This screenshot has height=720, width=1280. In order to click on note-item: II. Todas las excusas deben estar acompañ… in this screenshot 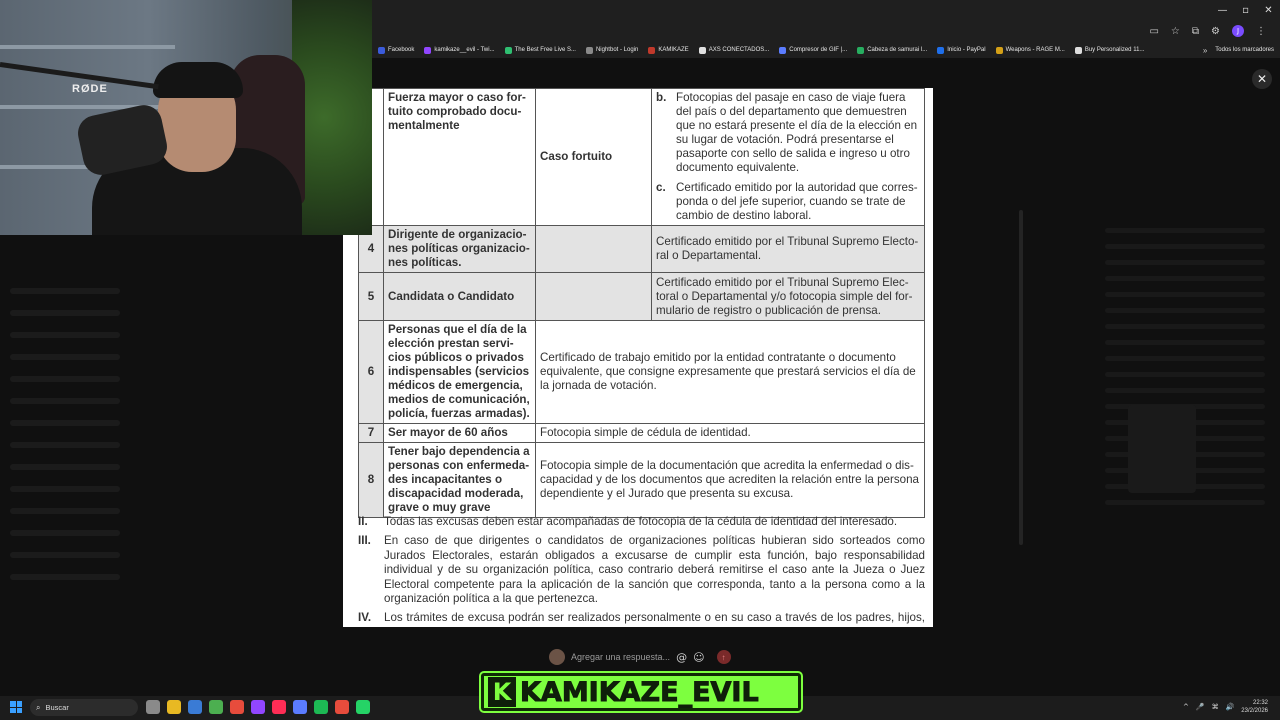, I will do `click(628, 521)`.